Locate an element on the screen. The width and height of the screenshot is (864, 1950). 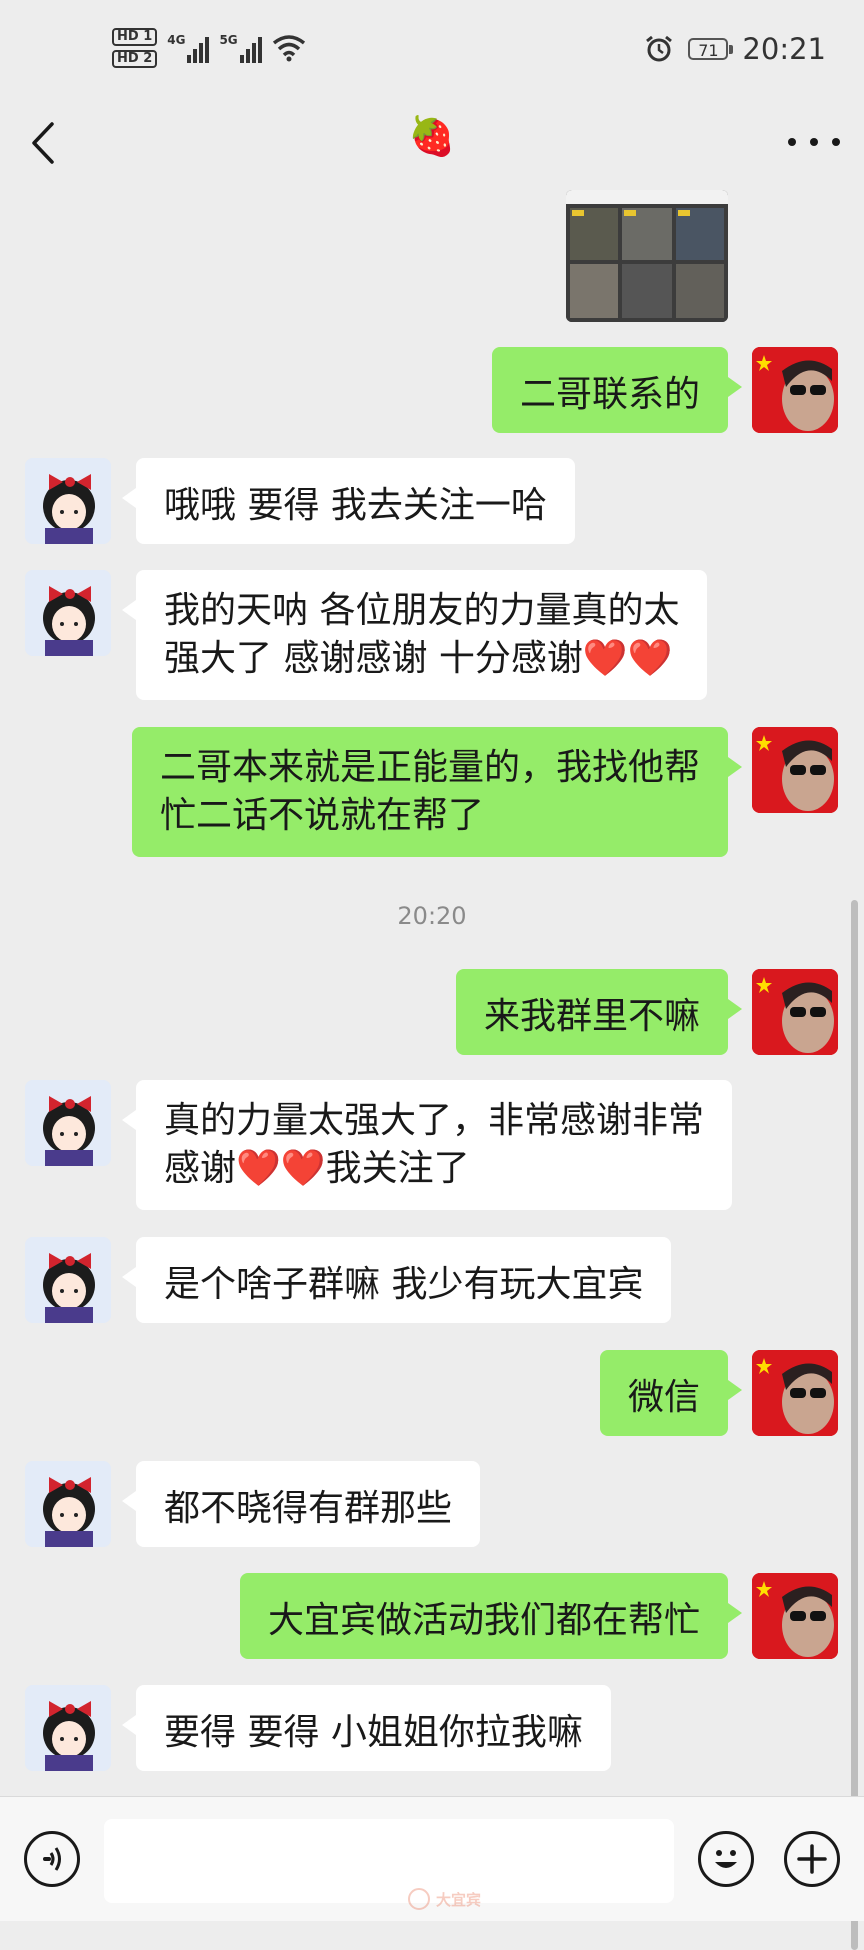
more-icon is located at coordinates (814, 142).